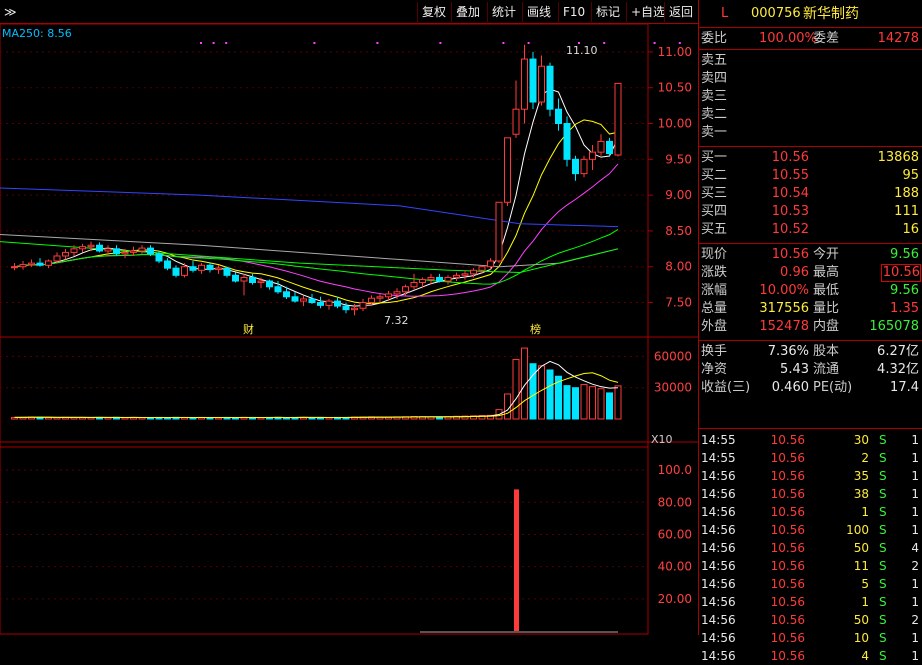  I want to click on back-button: 返回, so click(680, 12).